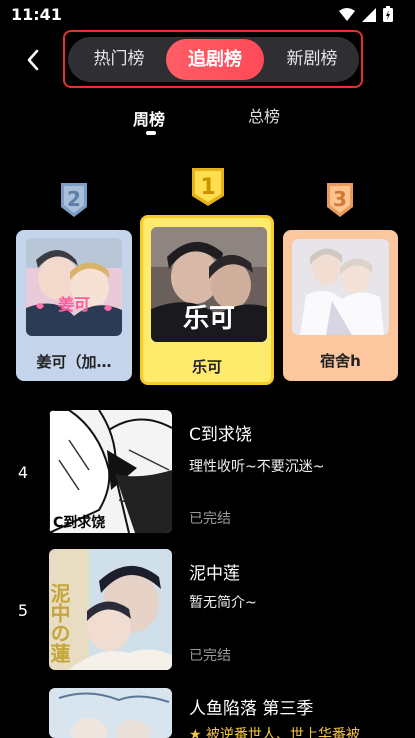 The height and width of the screenshot is (738, 415). I want to click on status-time: 11:41, so click(36, 14).